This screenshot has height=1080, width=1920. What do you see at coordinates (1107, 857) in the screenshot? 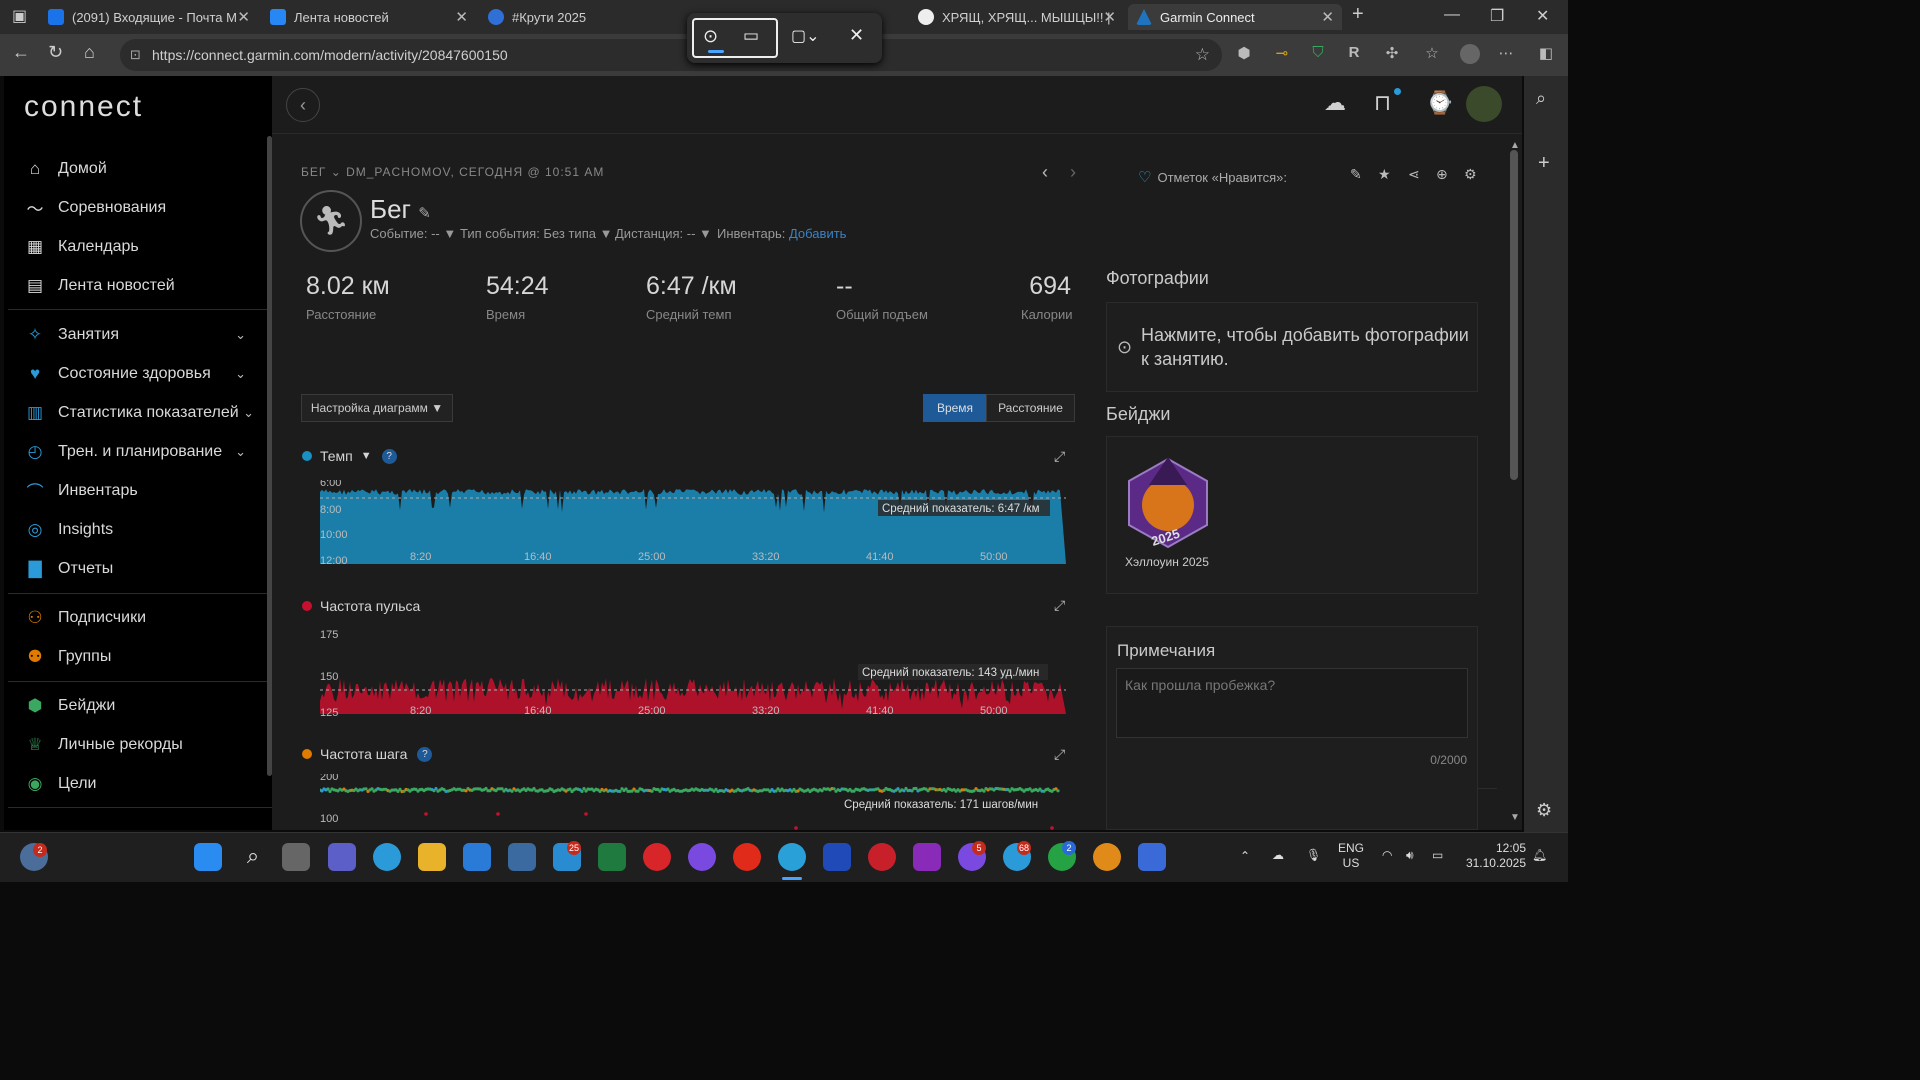
I see `music-app-icon` at bounding box center [1107, 857].